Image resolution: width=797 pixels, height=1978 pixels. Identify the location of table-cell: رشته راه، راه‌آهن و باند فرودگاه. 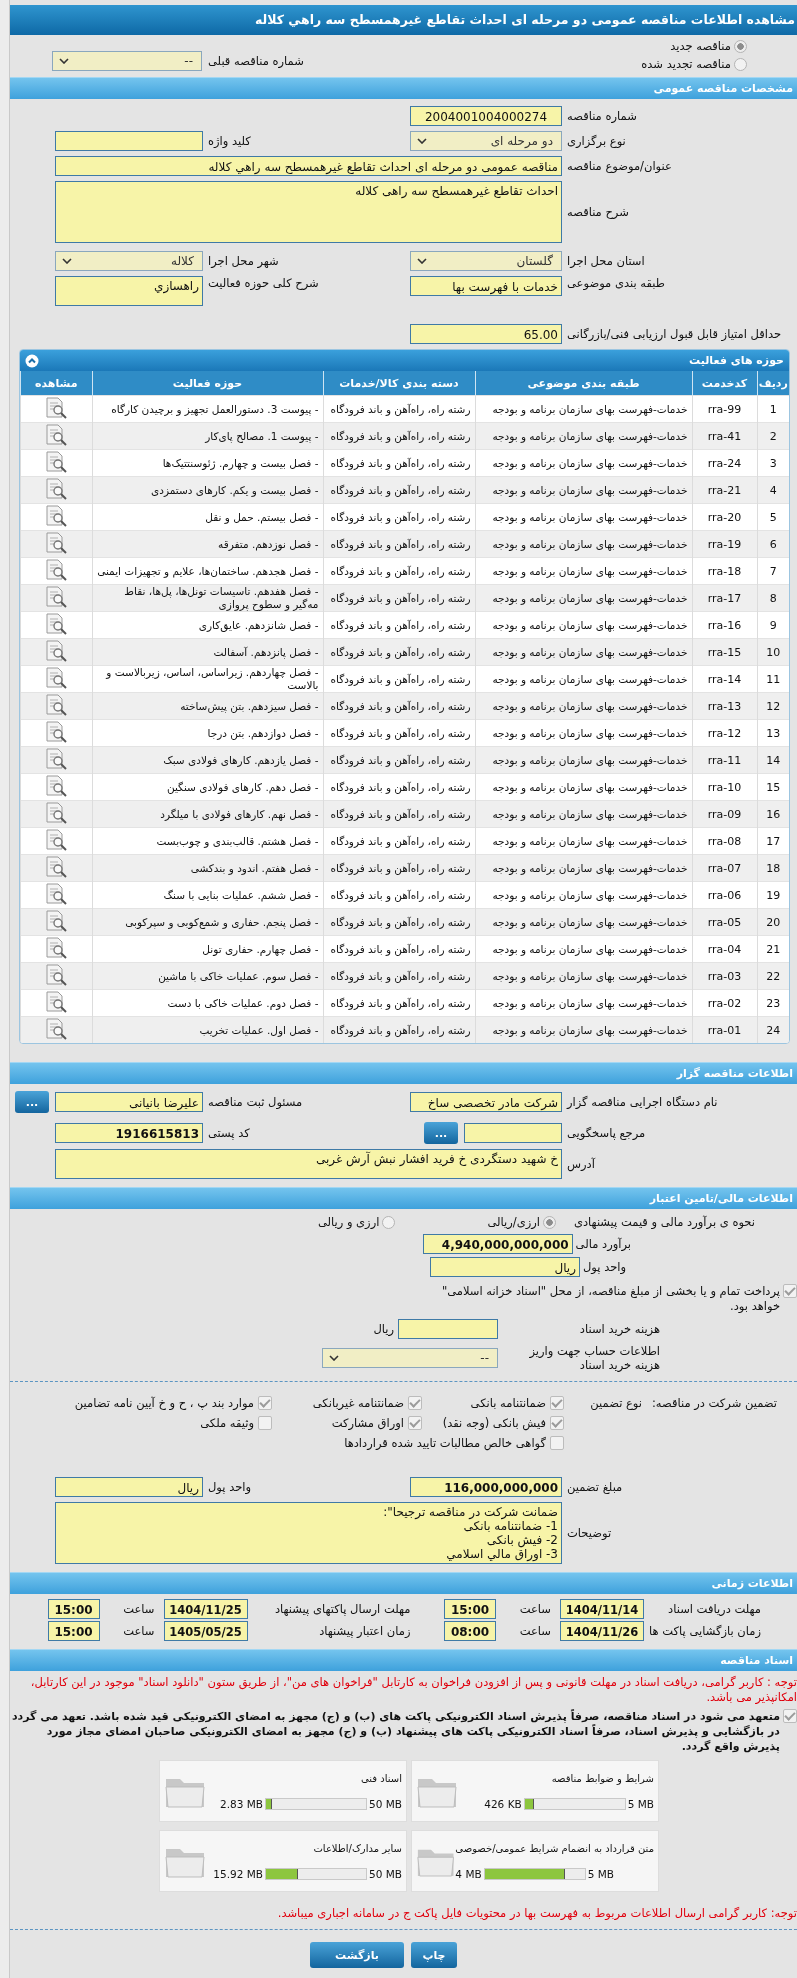
(399, 544).